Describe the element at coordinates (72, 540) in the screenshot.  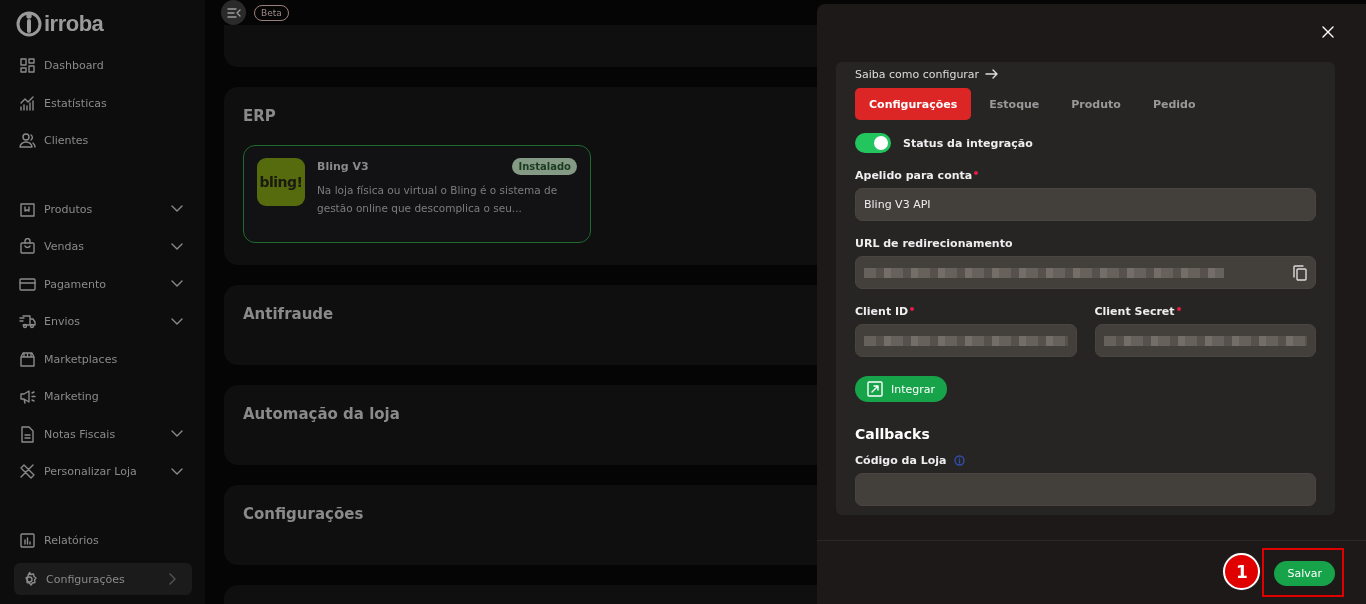
I see `nav-label: Relatórios` at that location.